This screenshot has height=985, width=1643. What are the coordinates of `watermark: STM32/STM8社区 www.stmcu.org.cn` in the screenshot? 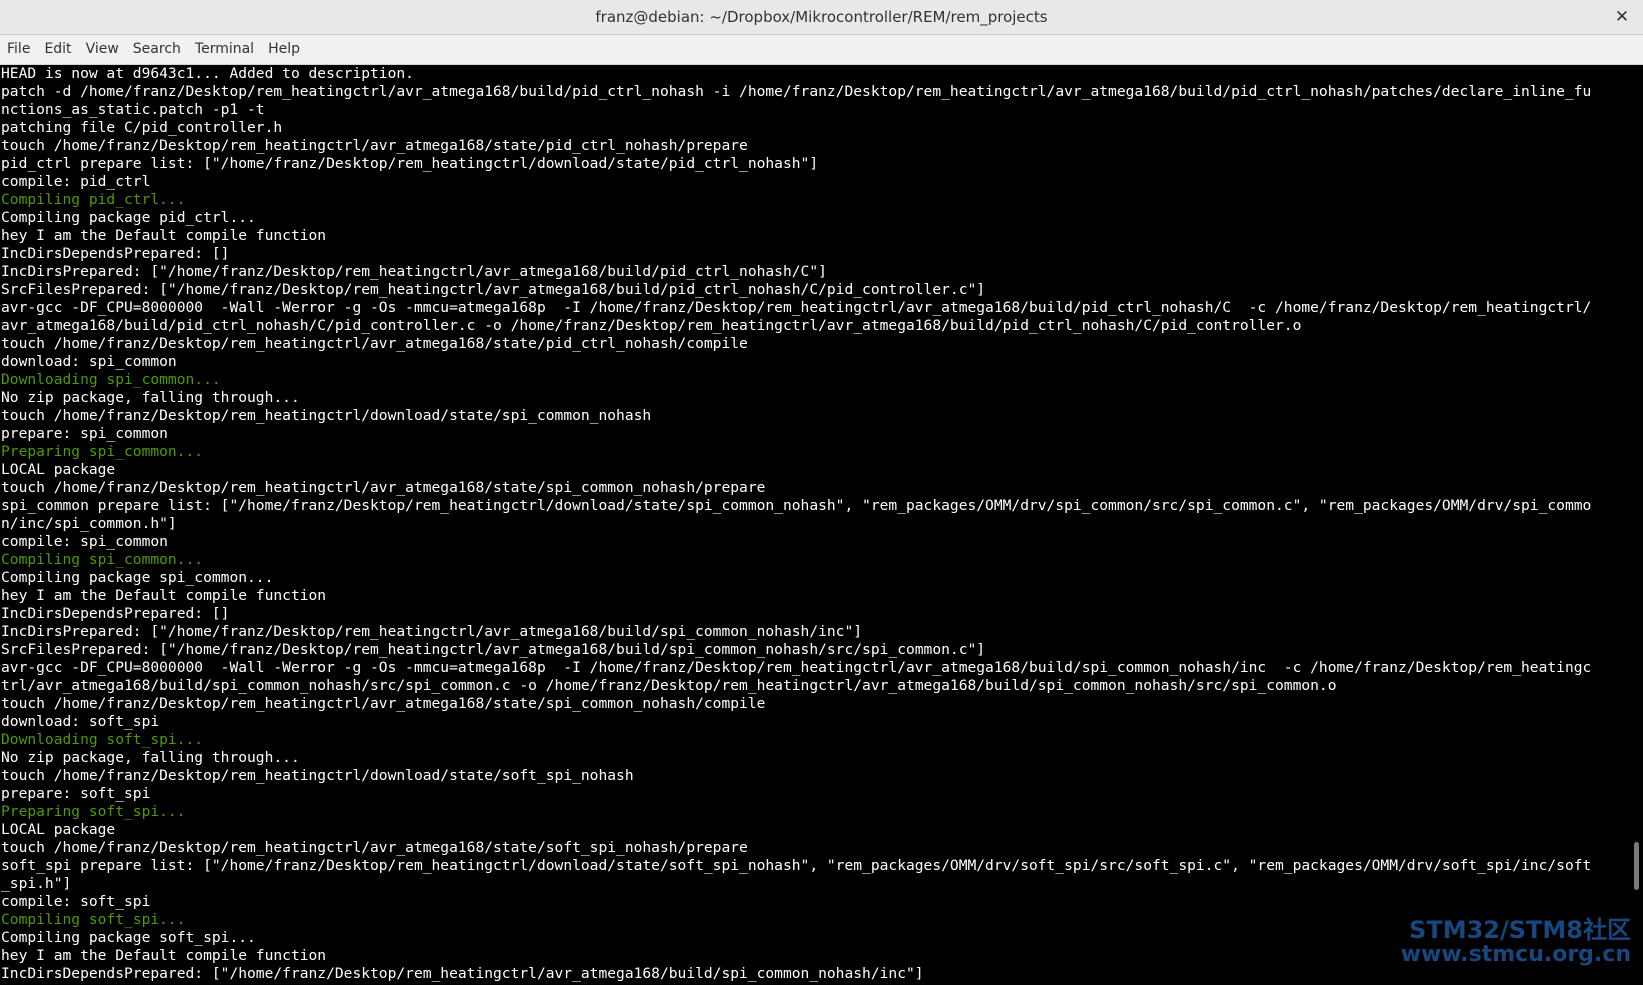 It's located at (1516, 942).